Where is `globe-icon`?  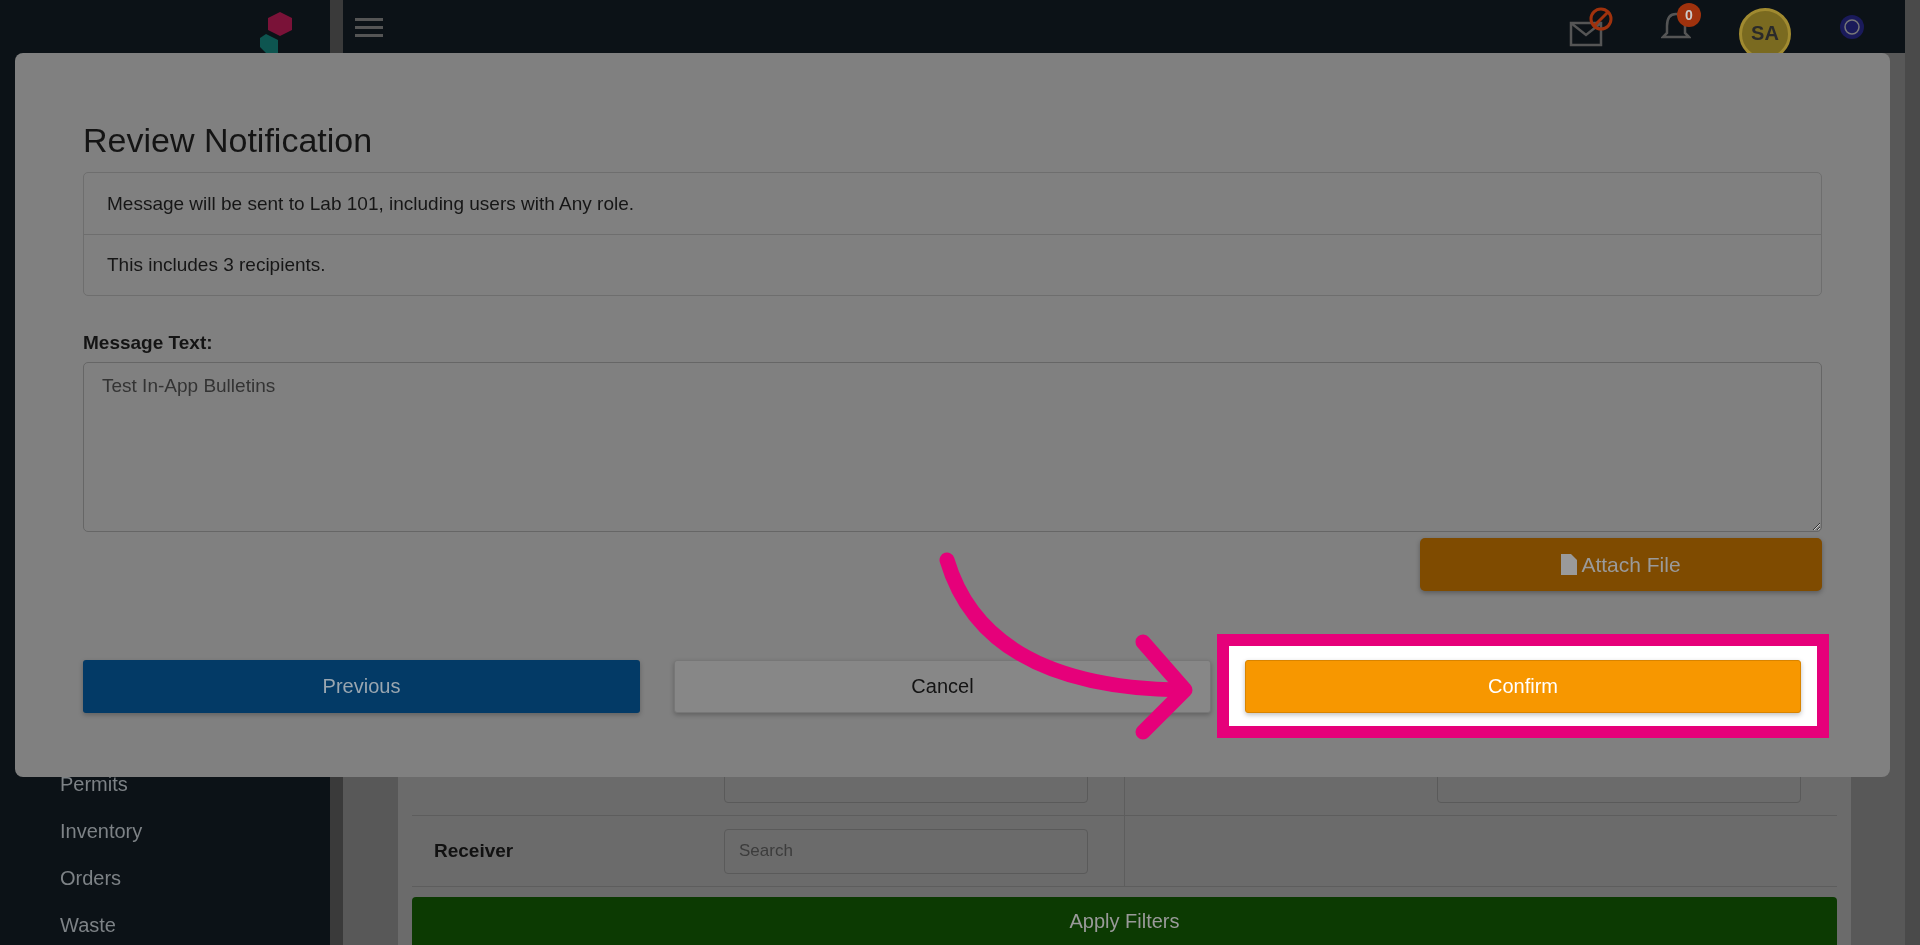
globe-icon is located at coordinates (1852, 26).